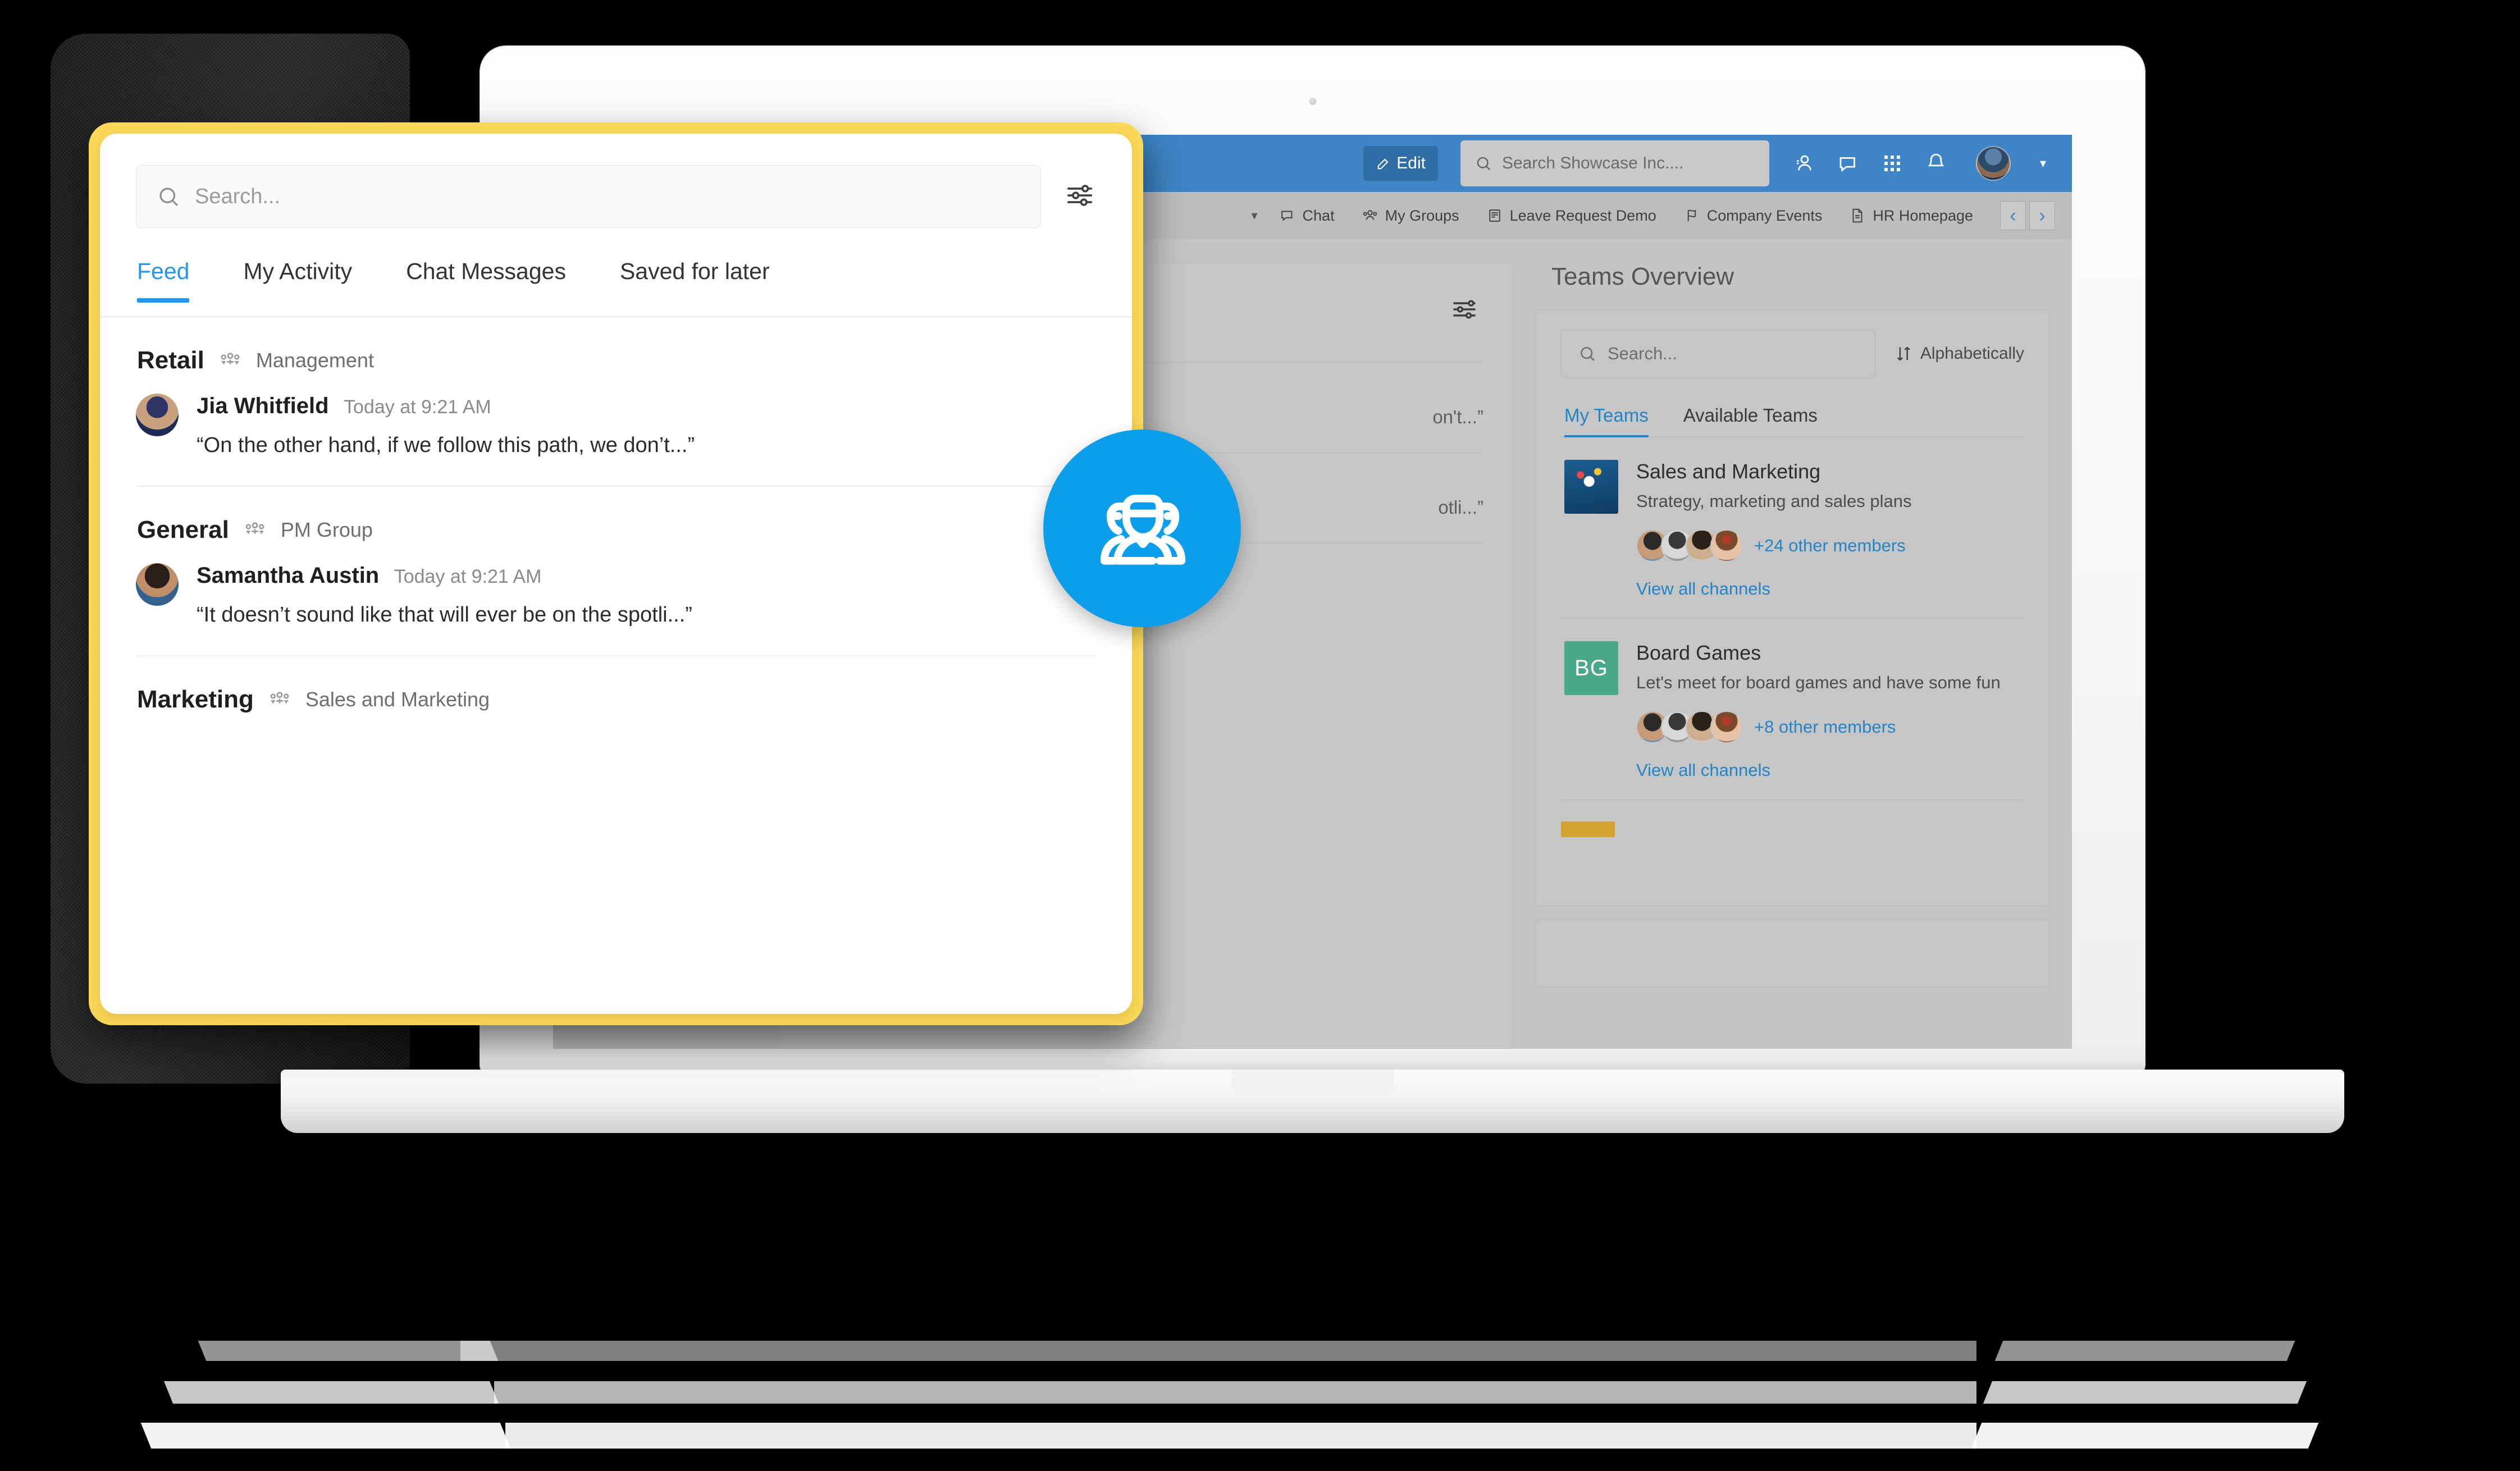 The height and width of the screenshot is (1471, 2520). Describe the element at coordinates (1422, 216) in the screenshot. I see `nav-item-label: My Groups` at that location.